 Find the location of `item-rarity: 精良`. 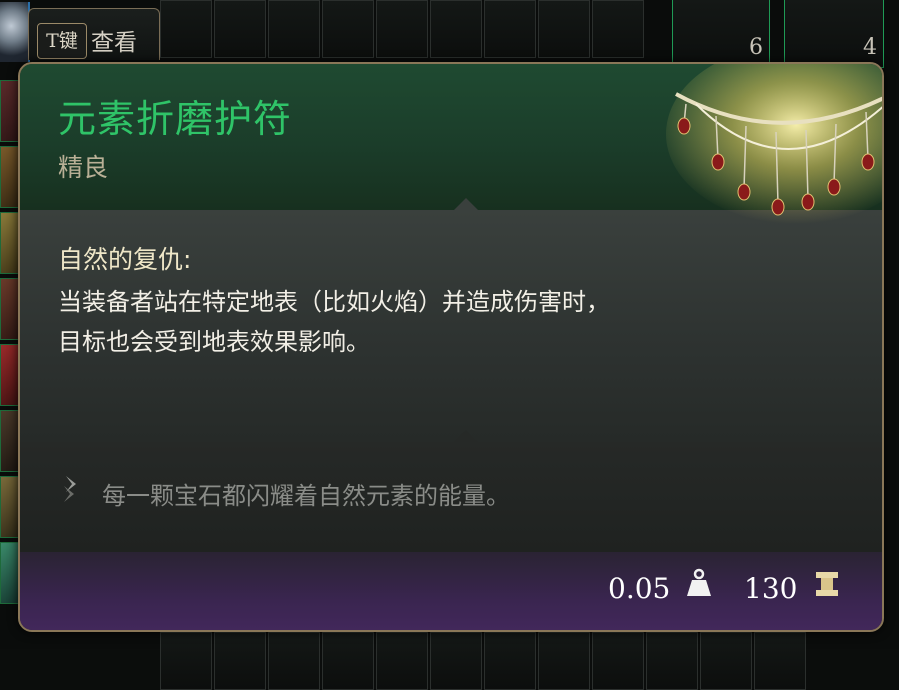

item-rarity: 精良 is located at coordinates (83, 167).